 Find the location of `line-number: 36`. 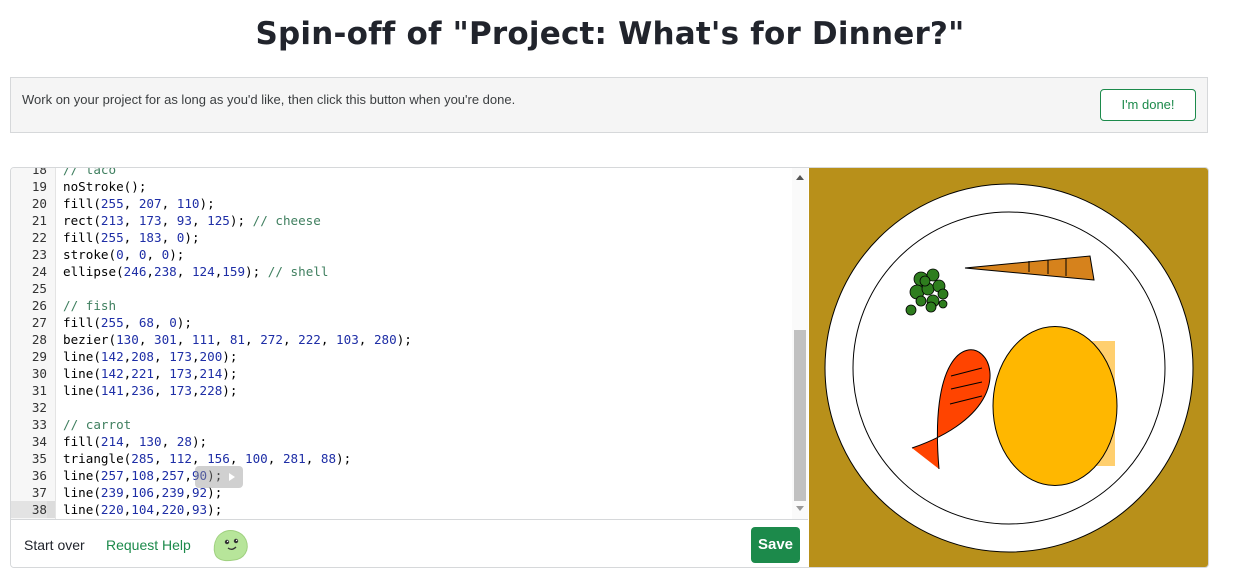

line-number: 36 is located at coordinates (39, 475).